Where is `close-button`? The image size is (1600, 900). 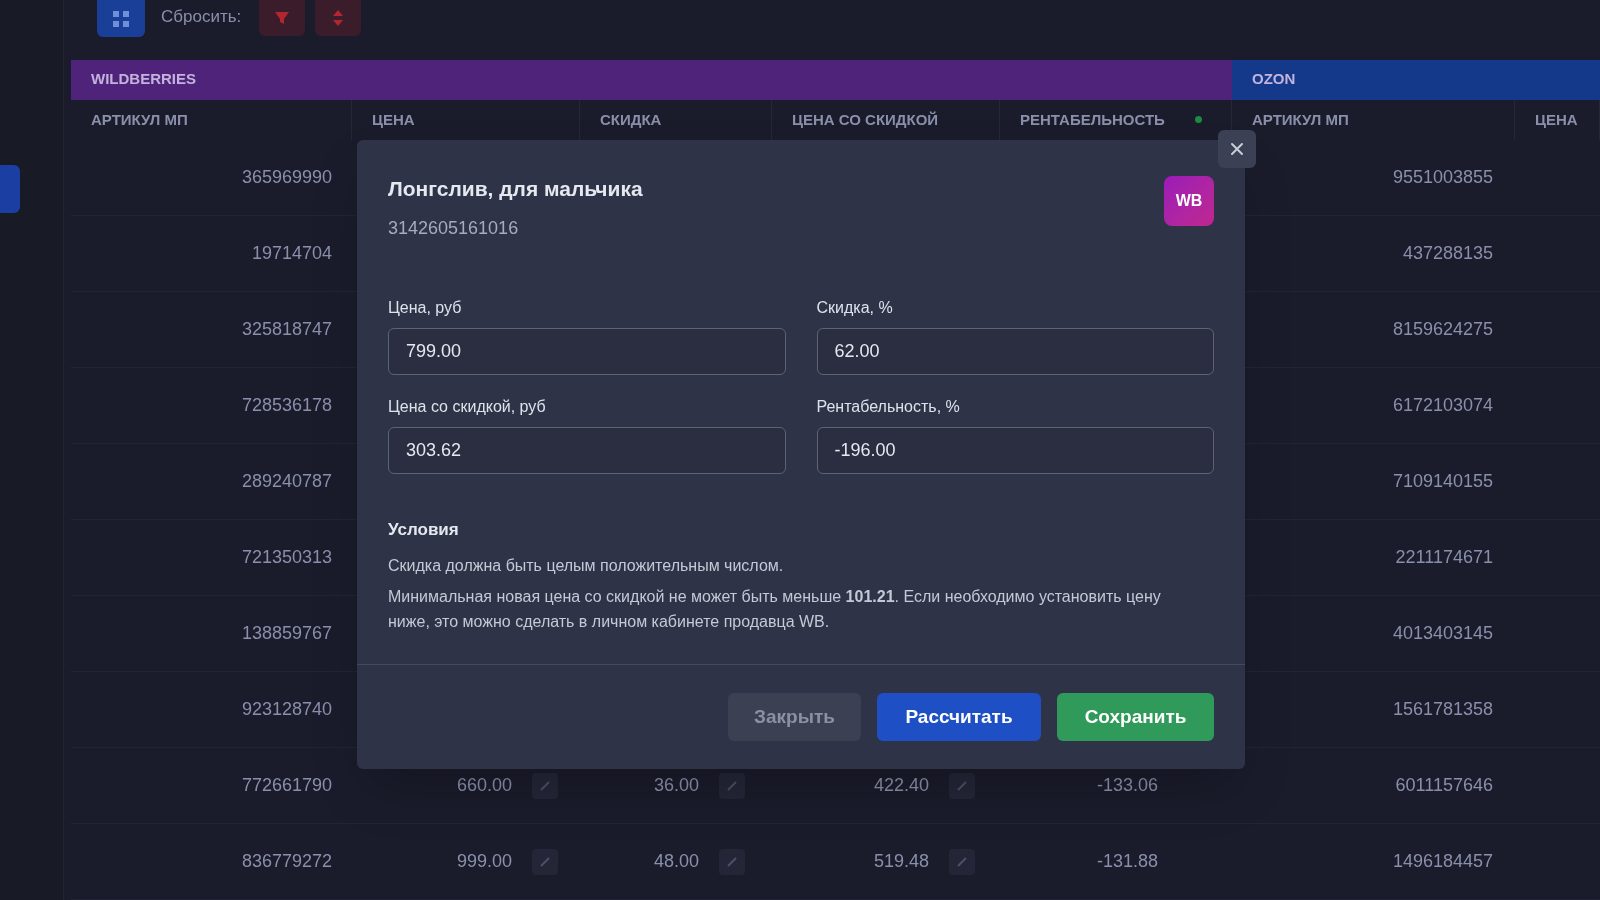 close-button is located at coordinates (1237, 149).